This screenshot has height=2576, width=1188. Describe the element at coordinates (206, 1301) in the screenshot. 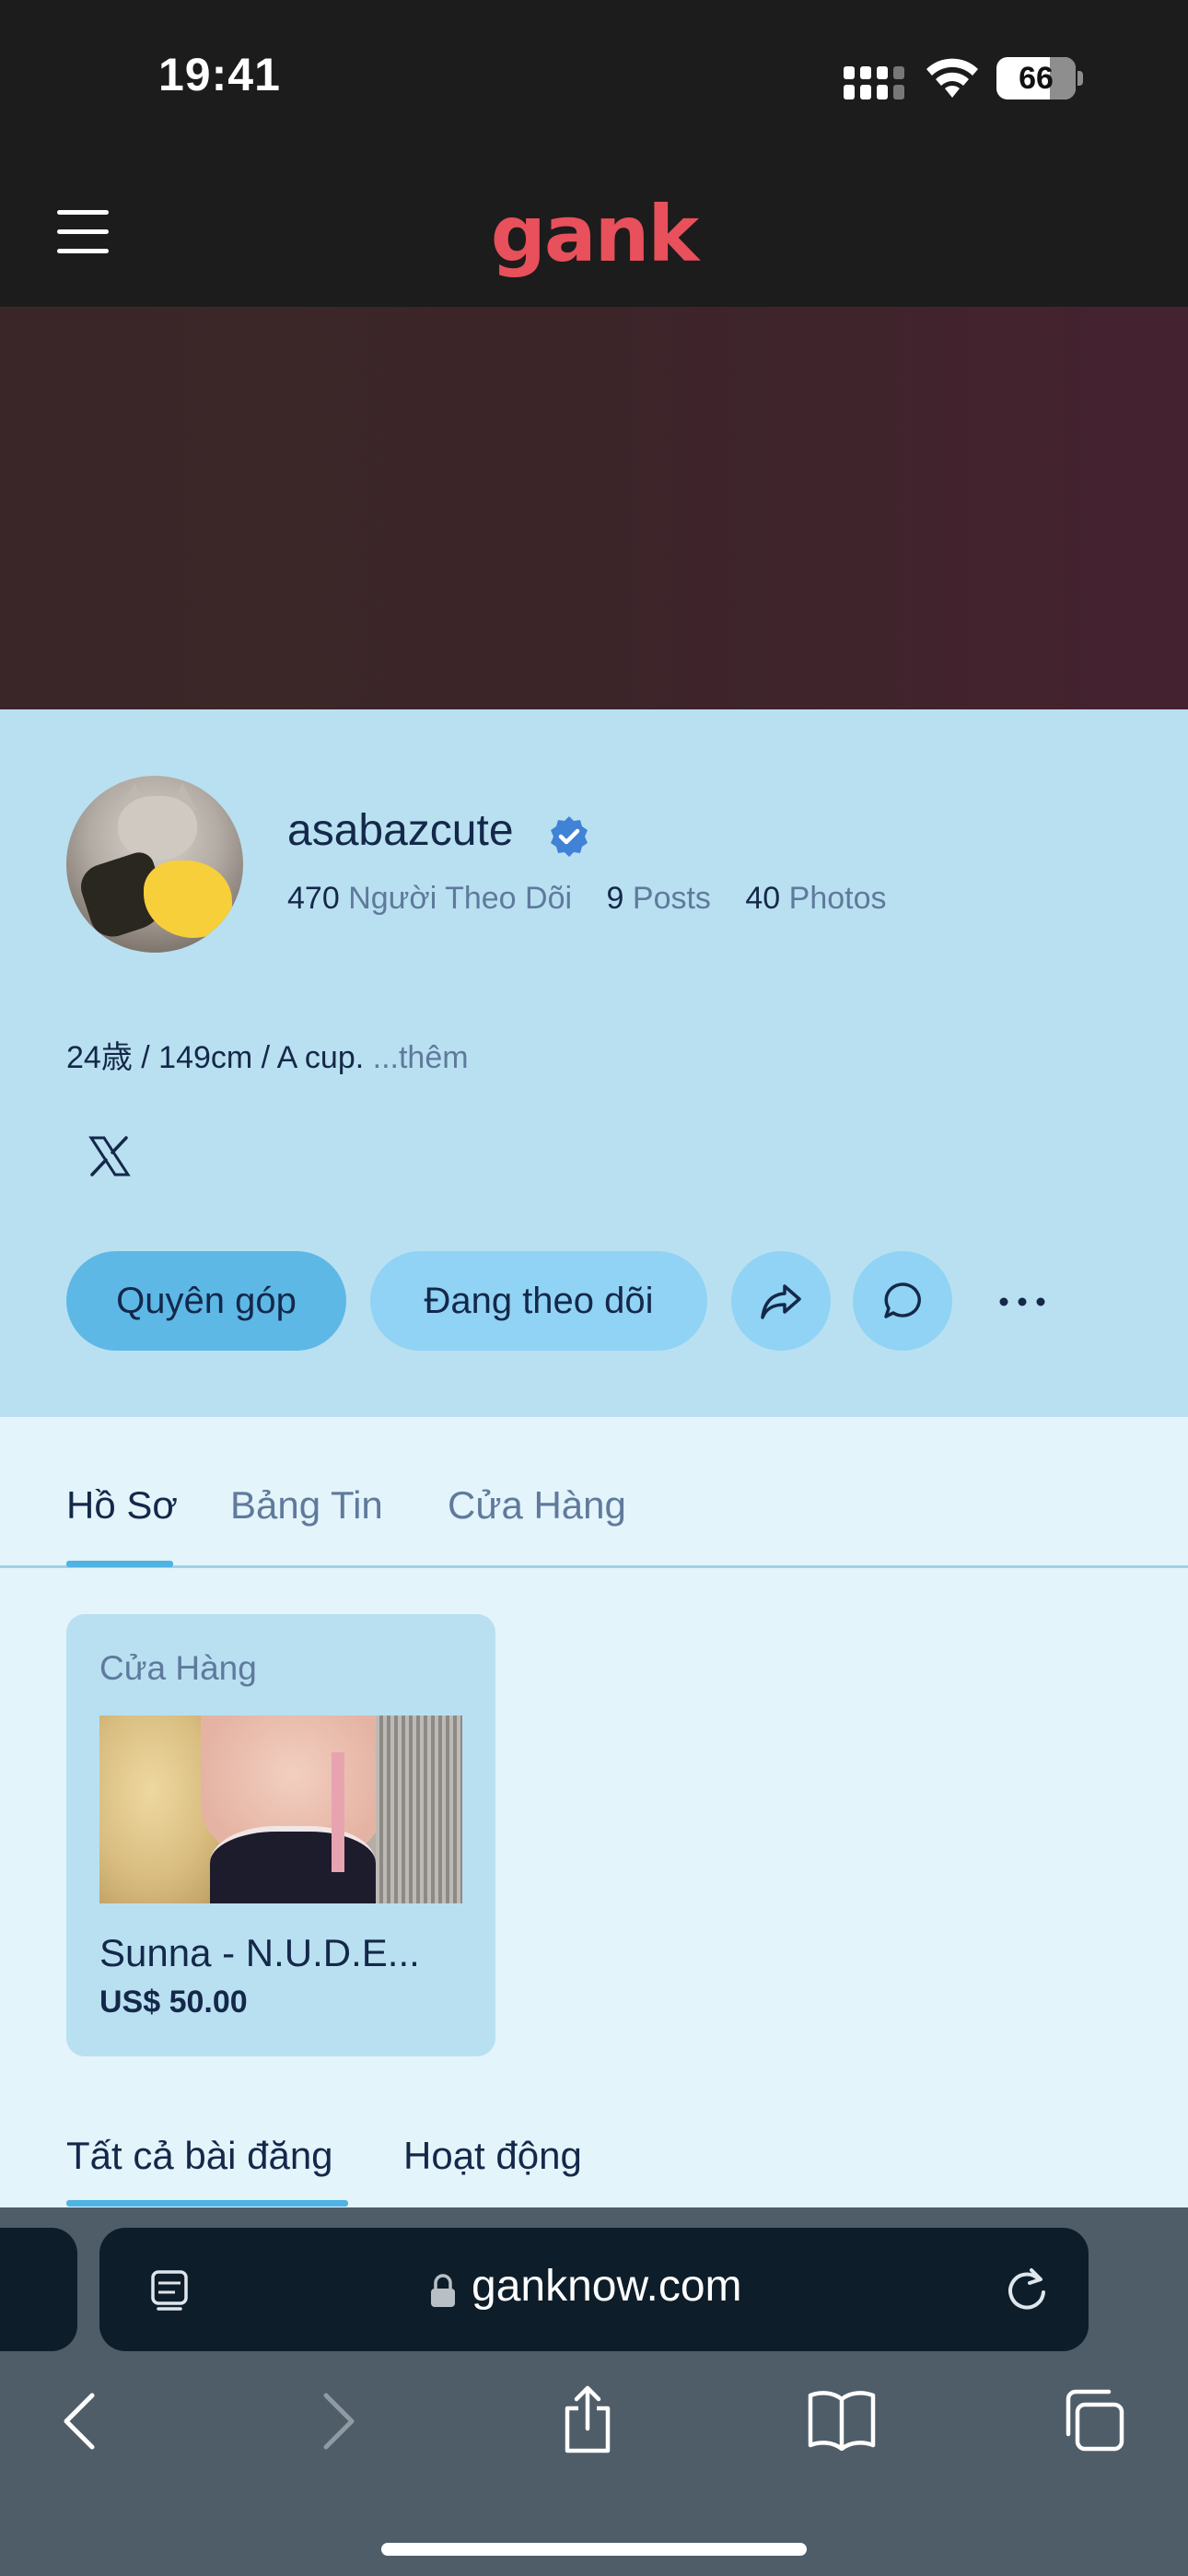

I see `donate-button: Quyên góp` at that location.